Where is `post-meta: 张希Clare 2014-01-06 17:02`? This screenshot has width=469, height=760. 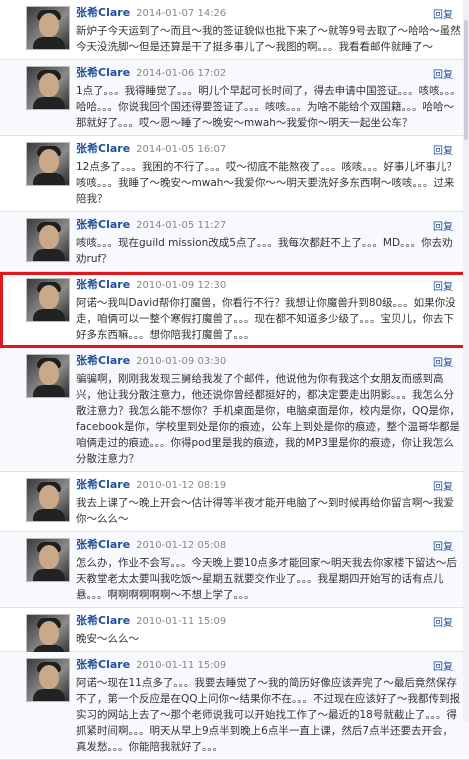
post-meta: 张希Clare 2014-01-06 17:02 is located at coordinates (268, 73).